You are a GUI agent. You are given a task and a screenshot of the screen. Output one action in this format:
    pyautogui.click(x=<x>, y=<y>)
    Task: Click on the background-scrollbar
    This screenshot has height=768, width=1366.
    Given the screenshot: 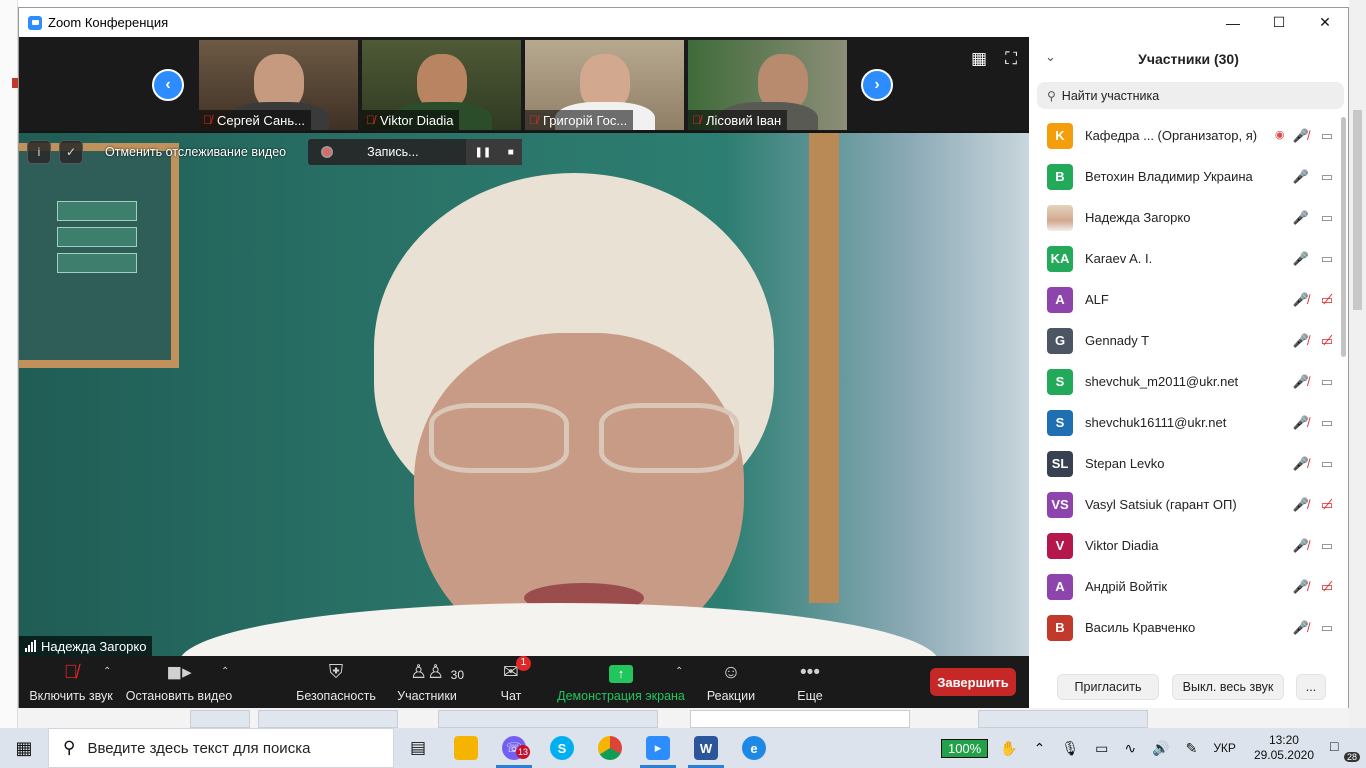 What is the action you would take?
    pyautogui.click(x=1357, y=364)
    